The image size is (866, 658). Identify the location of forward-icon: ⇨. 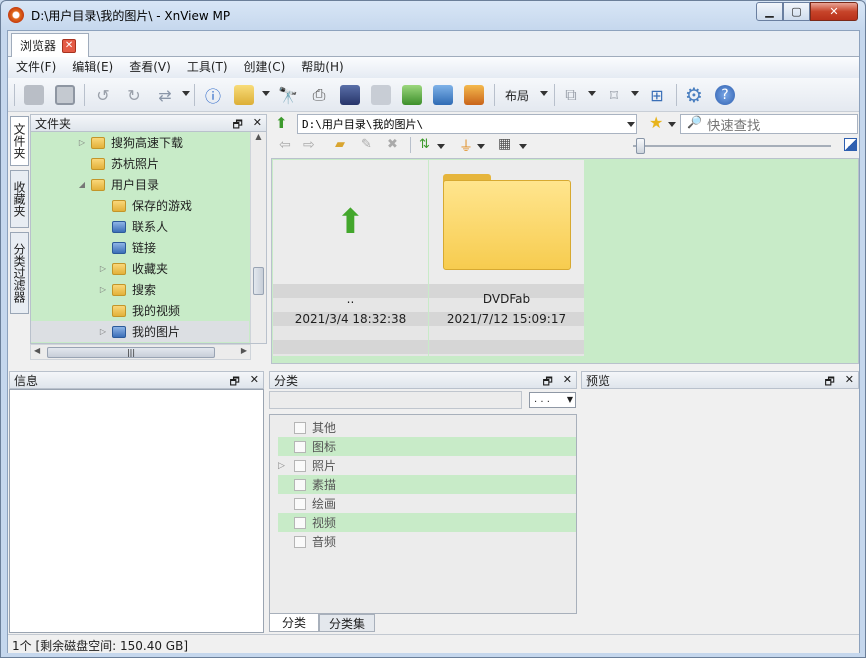
(309, 145).